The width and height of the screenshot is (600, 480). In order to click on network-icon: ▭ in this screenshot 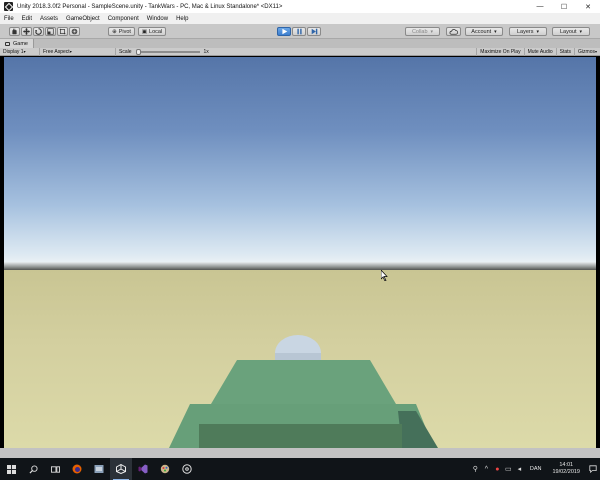, I will do `click(508, 469)`.